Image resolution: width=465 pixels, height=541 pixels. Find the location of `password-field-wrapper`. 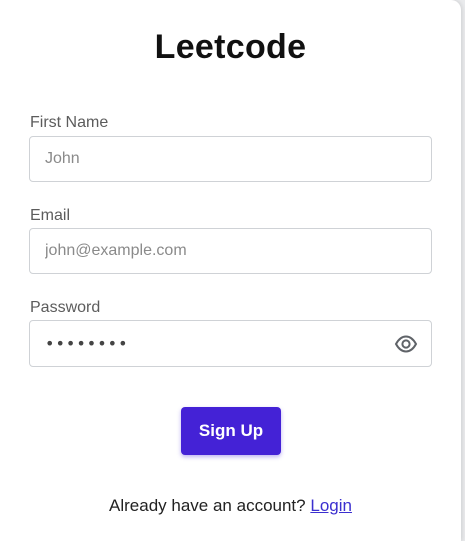

password-field-wrapper is located at coordinates (230, 343).